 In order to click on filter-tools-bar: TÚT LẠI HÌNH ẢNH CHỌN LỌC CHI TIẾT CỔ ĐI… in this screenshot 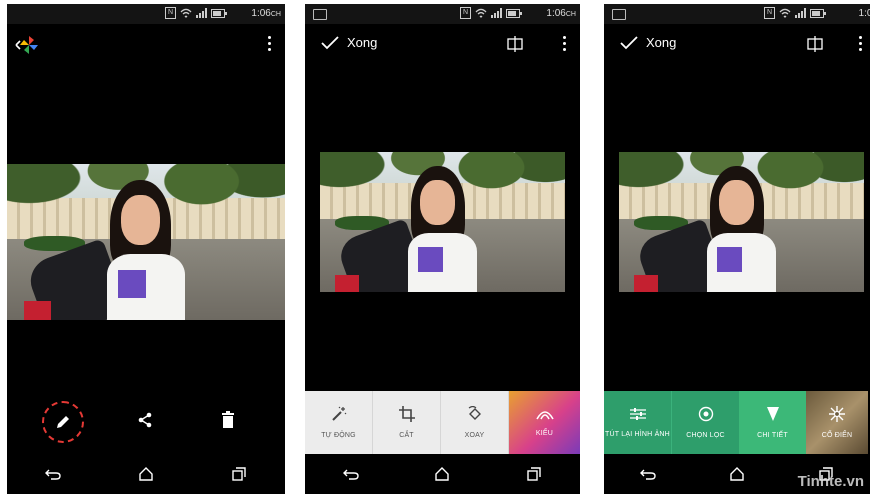, I will do `click(736, 422)`.